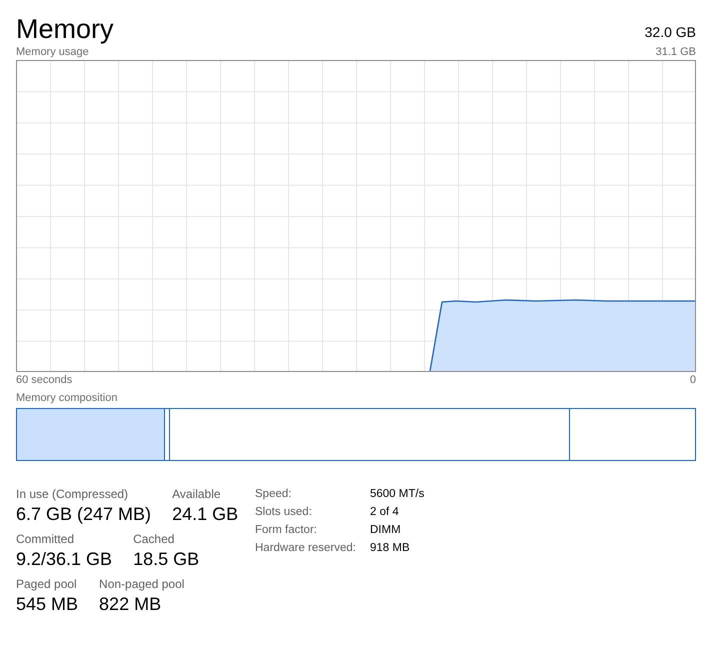 This screenshot has height=649, width=712. What do you see at coordinates (44, 380) in the screenshot?
I see `axis-label: 60 seconds` at bounding box center [44, 380].